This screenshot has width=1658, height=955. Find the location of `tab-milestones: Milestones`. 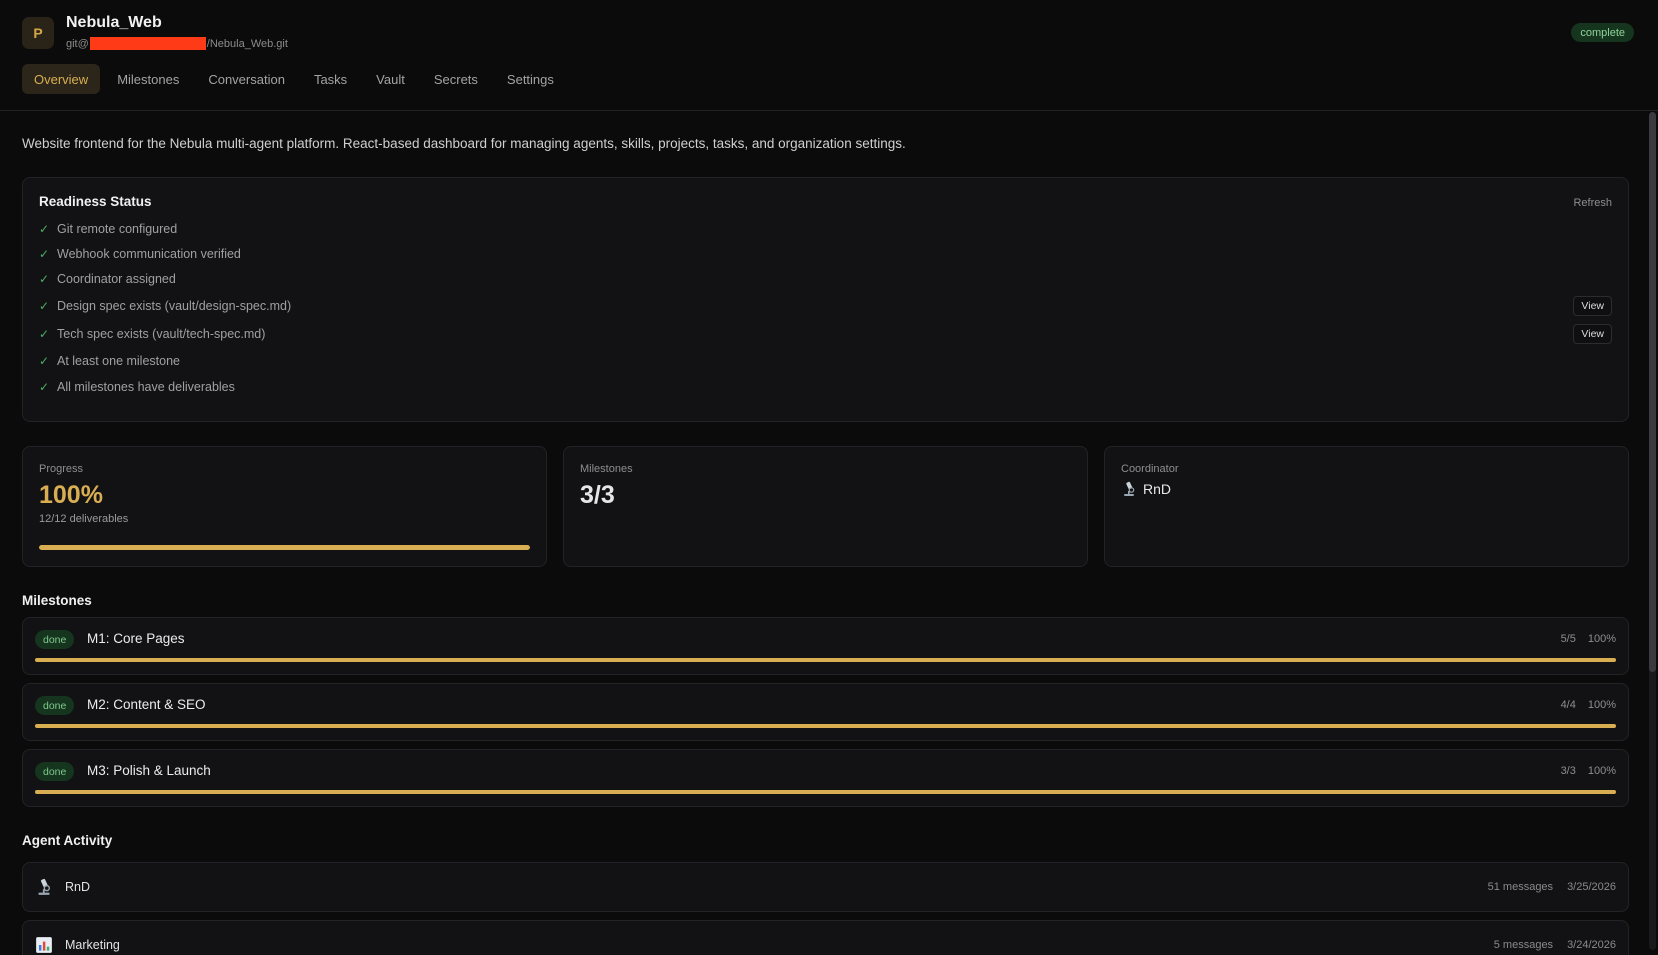

tab-milestones: Milestones is located at coordinates (148, 79).